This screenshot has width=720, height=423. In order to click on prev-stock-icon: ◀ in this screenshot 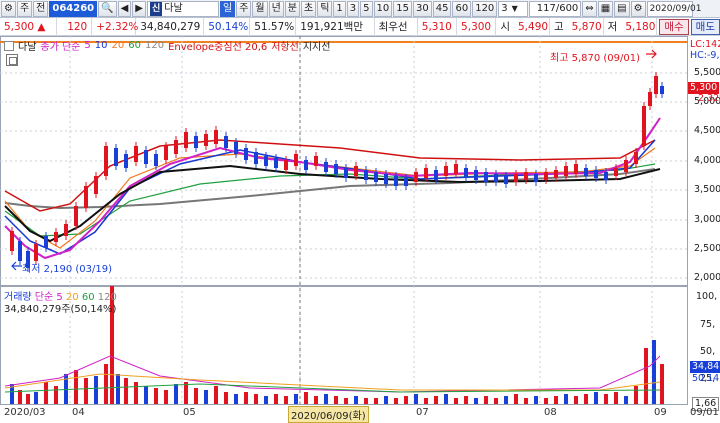, I will do `click(124, 8)`.